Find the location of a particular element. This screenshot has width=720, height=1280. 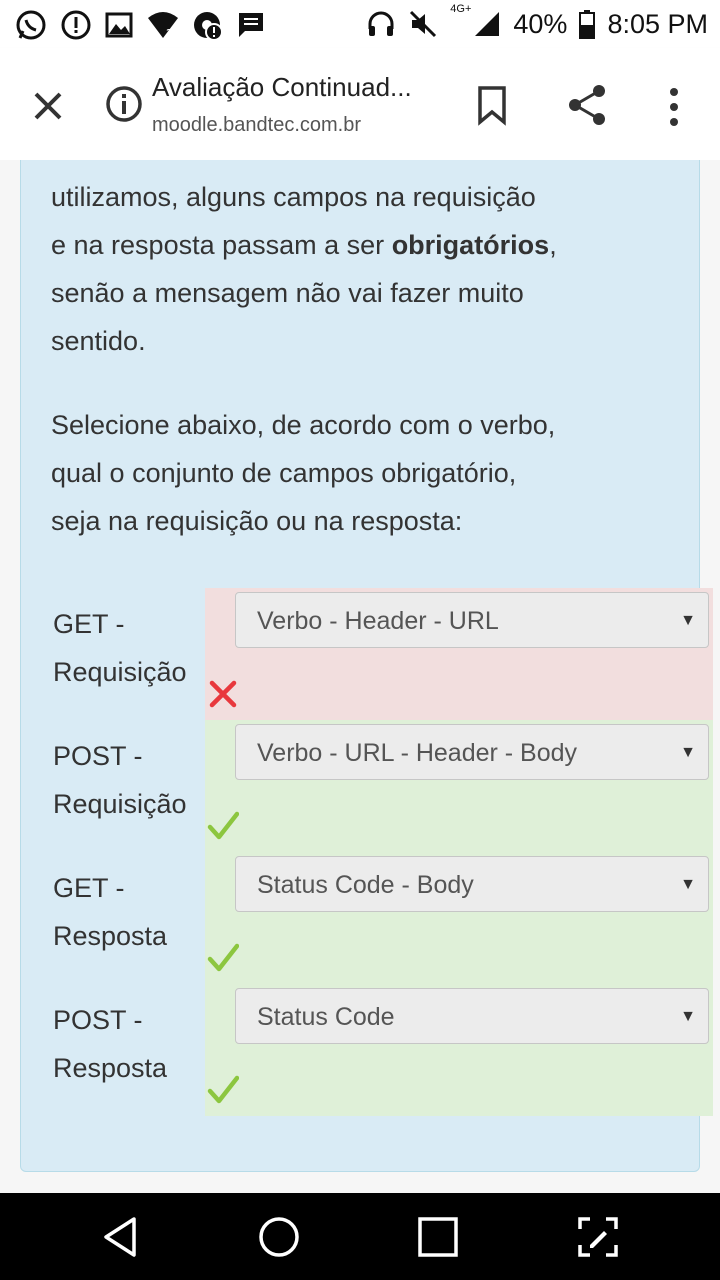

answer-select: Verbo - Header - URL ▼ is located at coordinates (472, 620).